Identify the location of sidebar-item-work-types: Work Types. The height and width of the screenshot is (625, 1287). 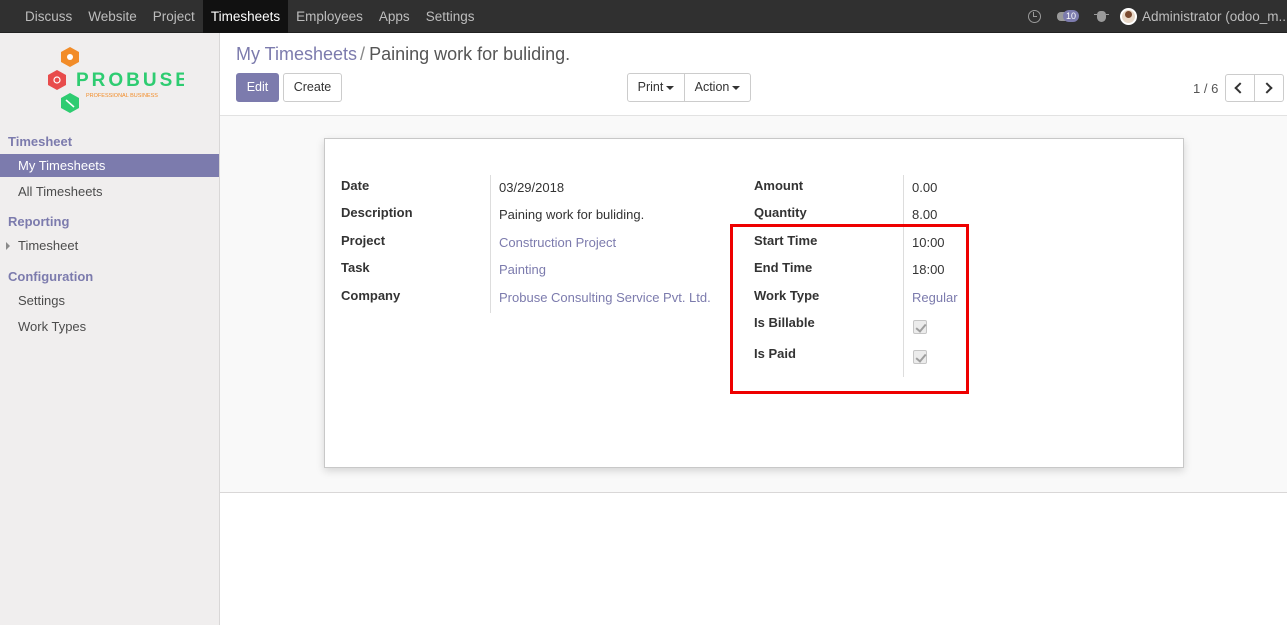
(109, 326).